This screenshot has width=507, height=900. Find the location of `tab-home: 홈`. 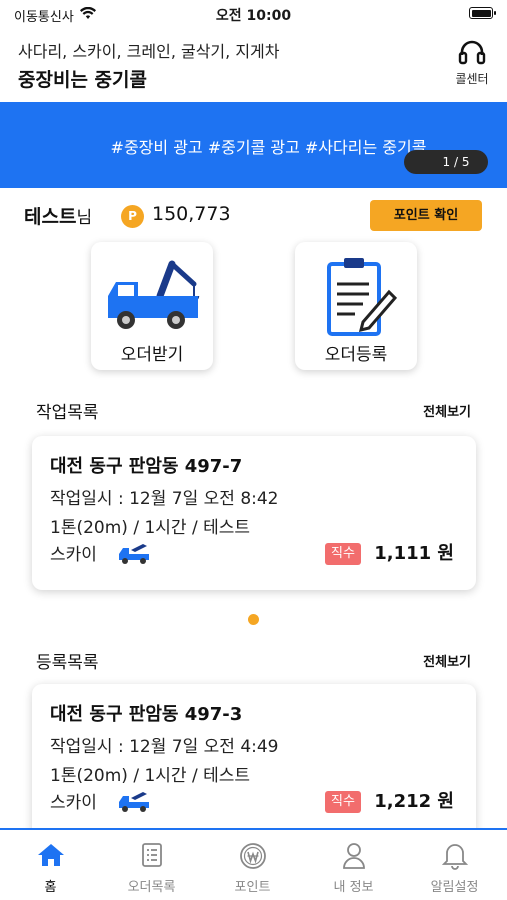

tab-home: 홈 is located at coordinates (50, 865).